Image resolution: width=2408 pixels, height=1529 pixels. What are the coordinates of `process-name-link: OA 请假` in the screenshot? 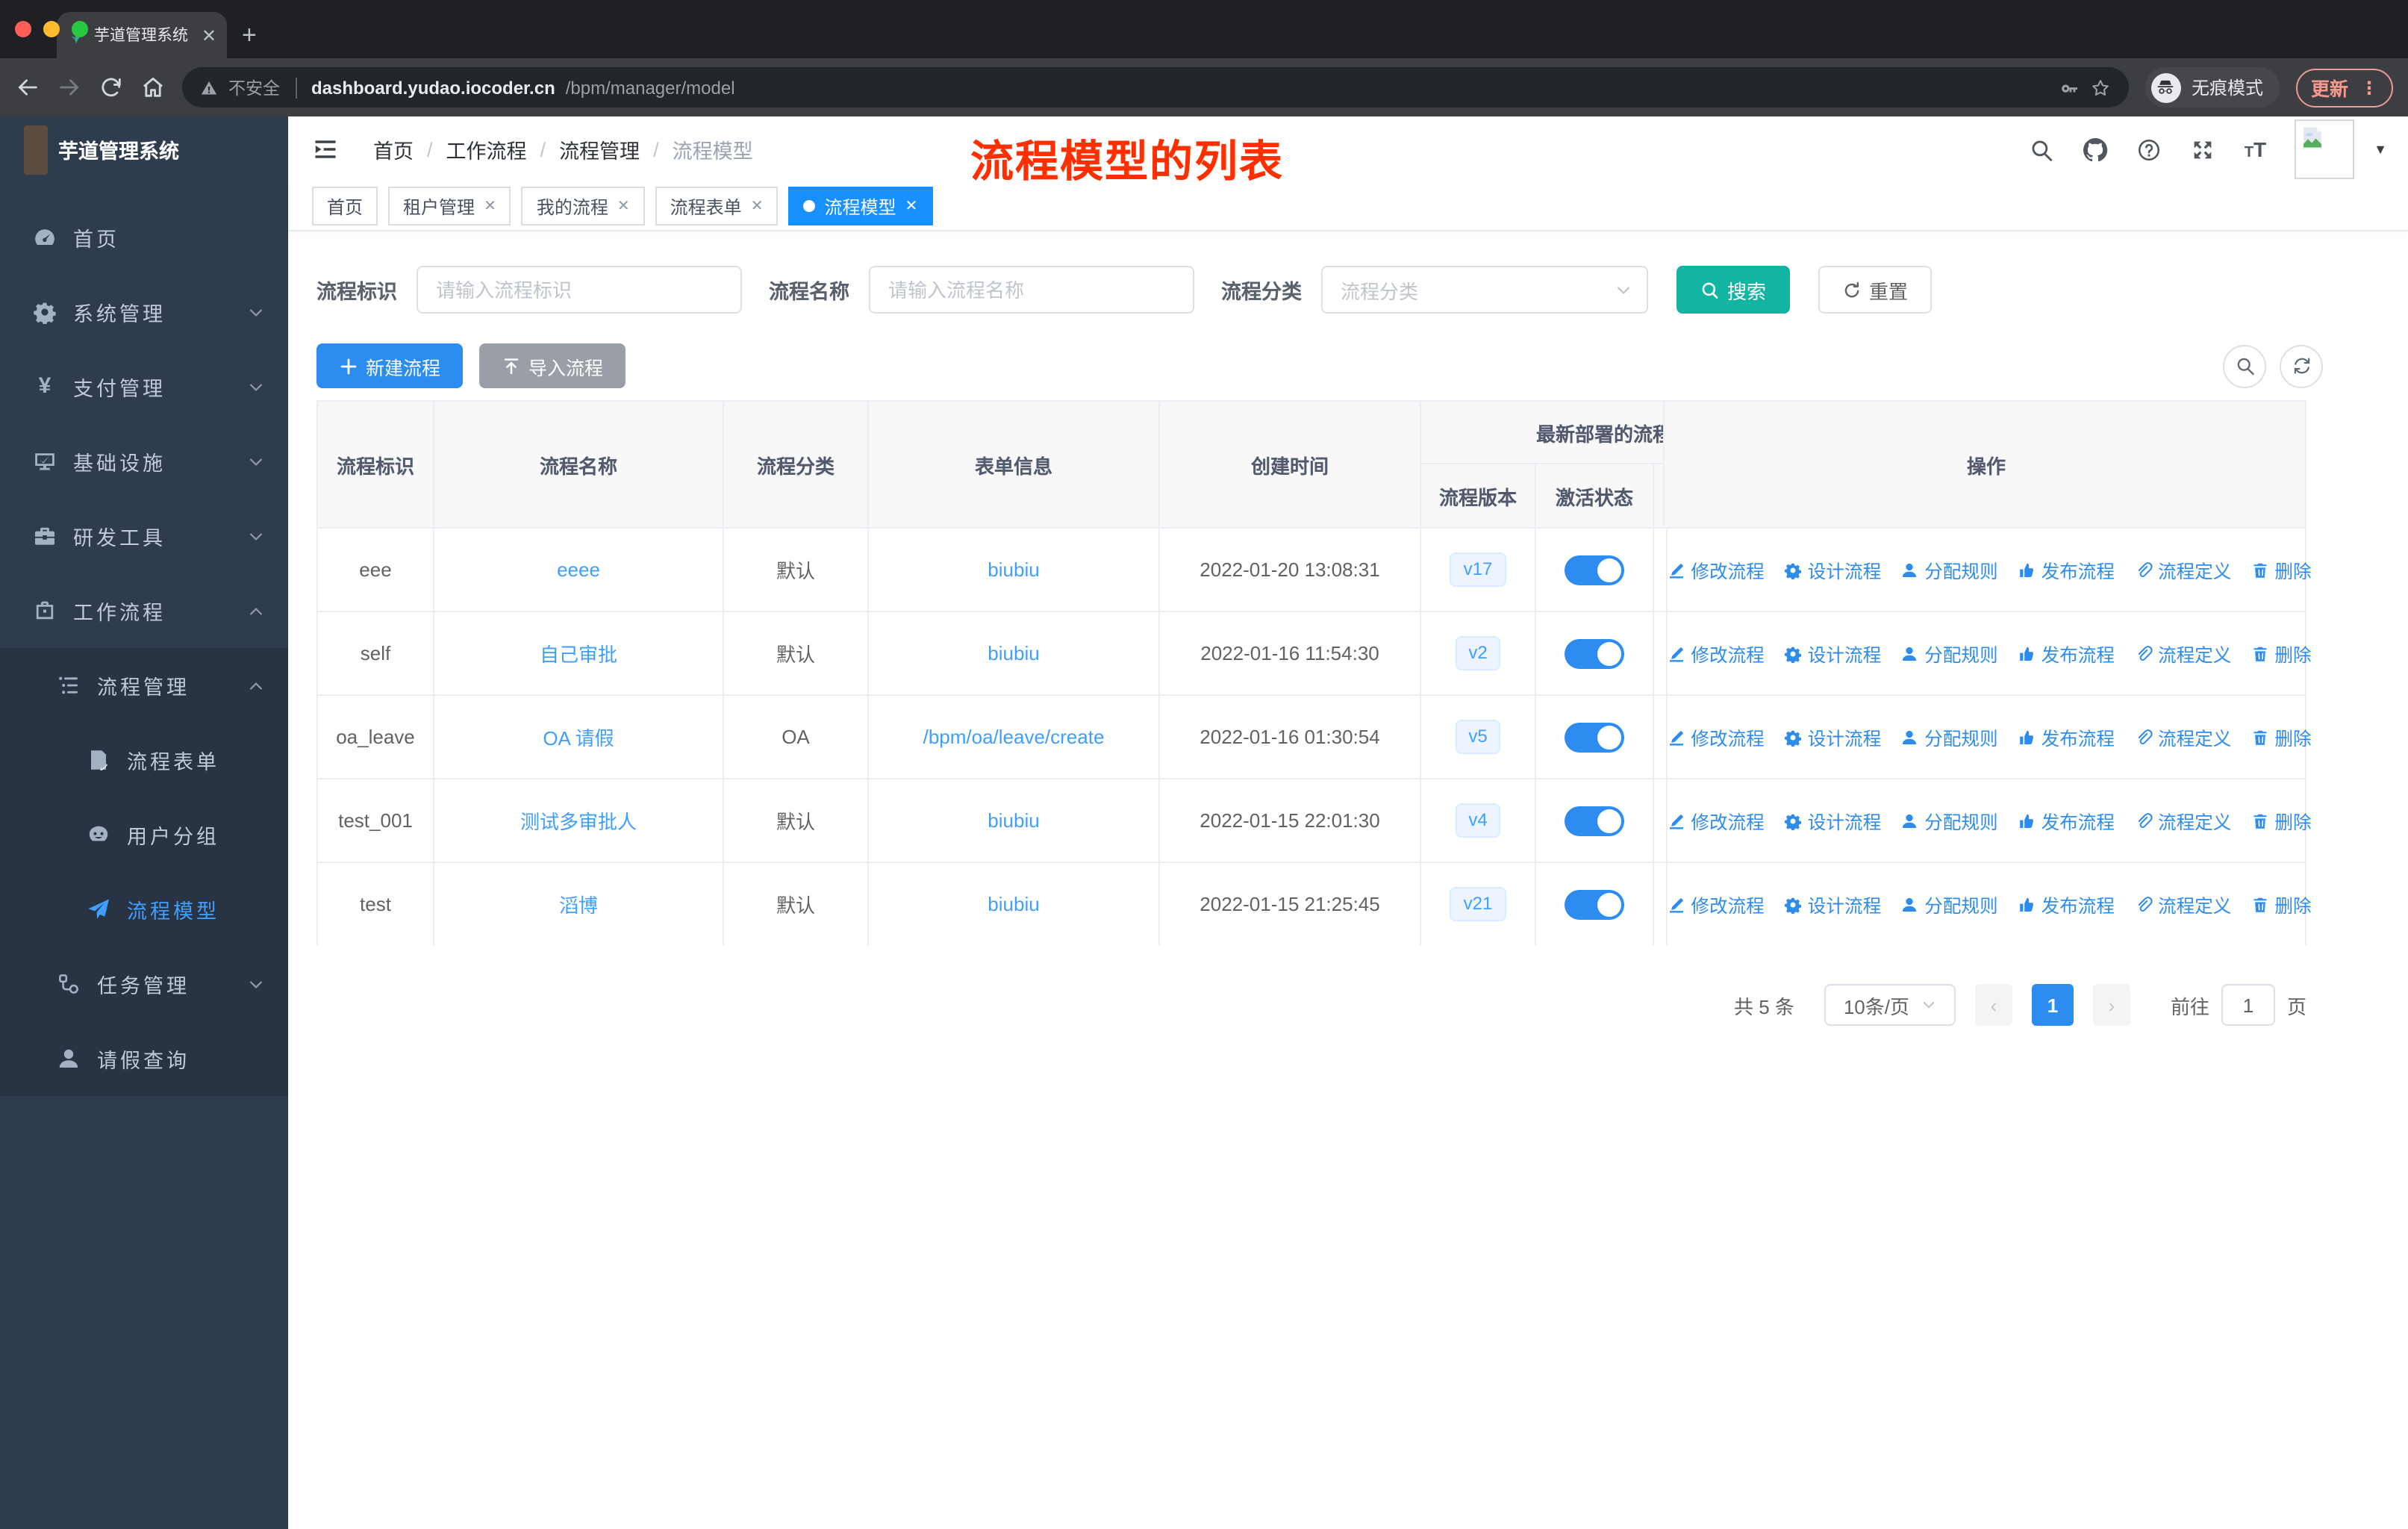 It's located at (578, 737).